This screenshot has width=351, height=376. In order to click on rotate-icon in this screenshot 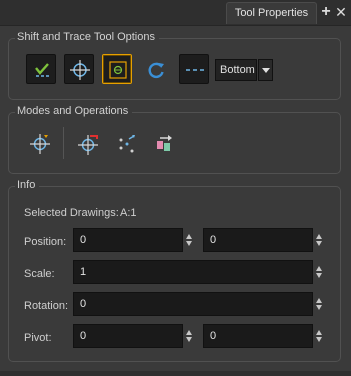, I will do `click(156, 70)`.